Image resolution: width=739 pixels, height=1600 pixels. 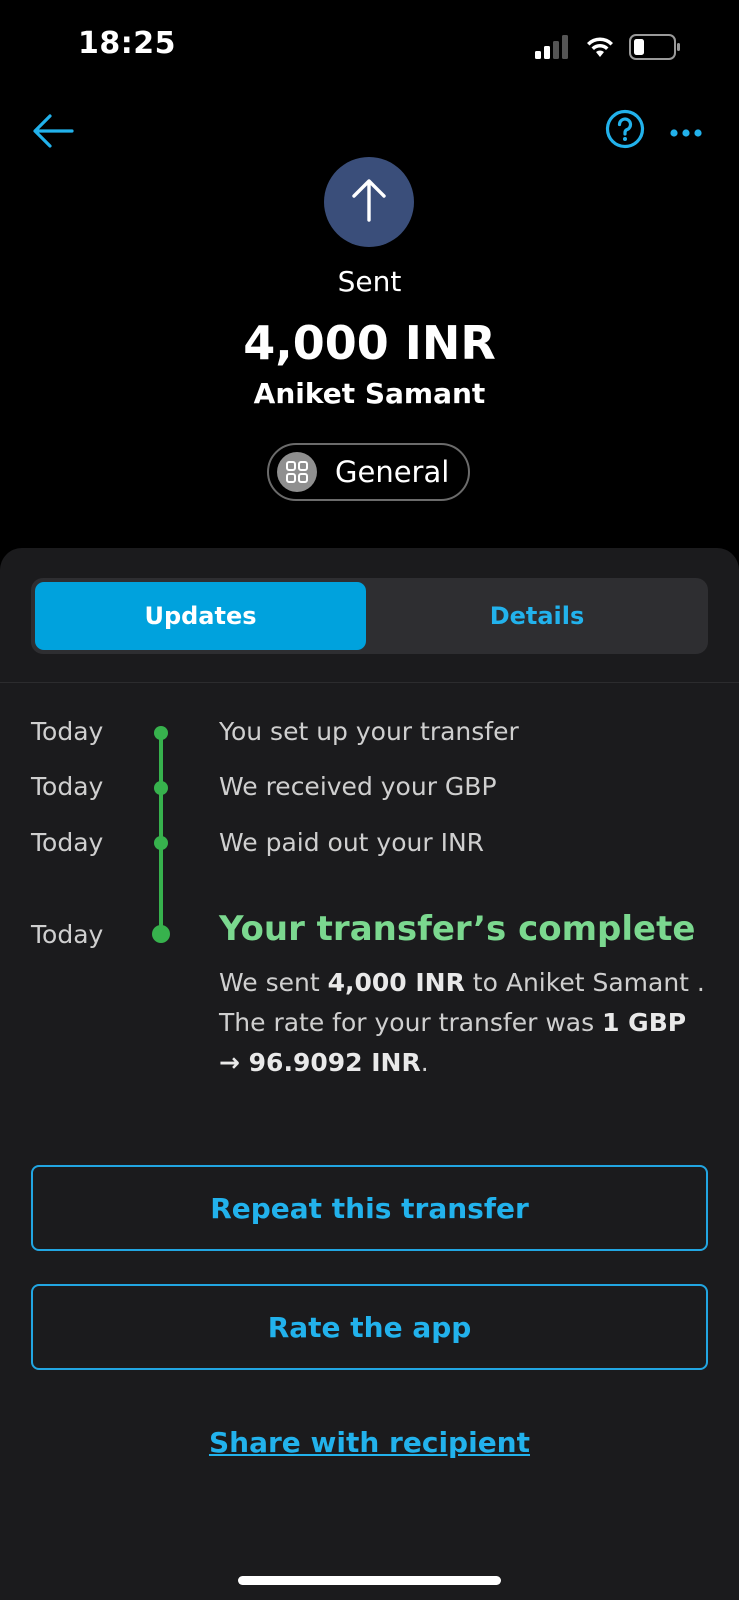 I want to click on timeline-text: We paid out your INR, so click(x=352, y=842).